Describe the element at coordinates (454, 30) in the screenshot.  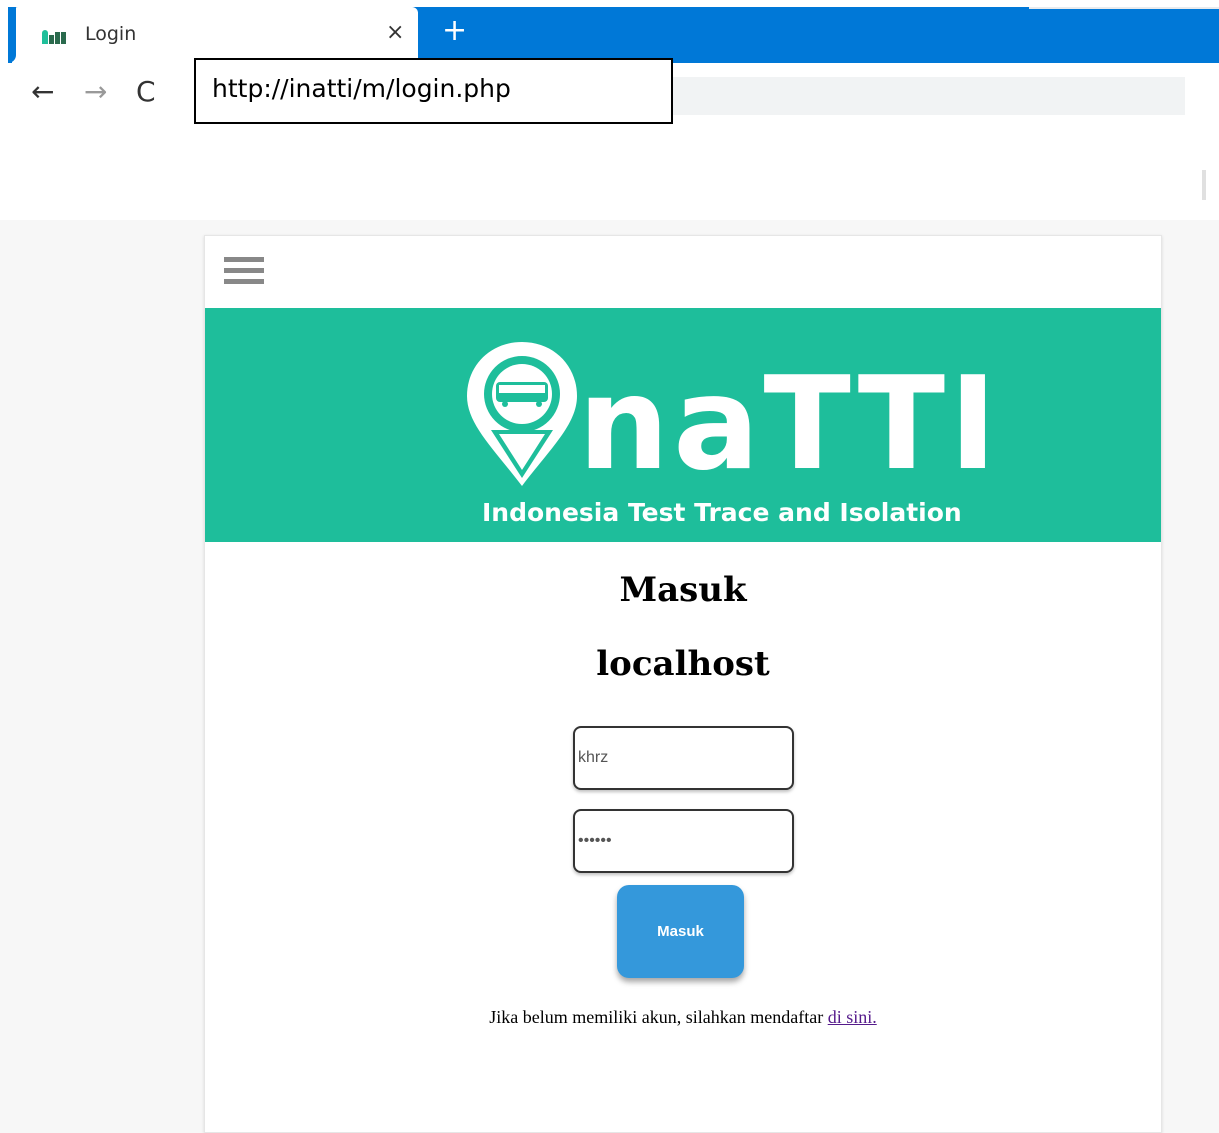
I see `new-tab-icon: +` at that location.